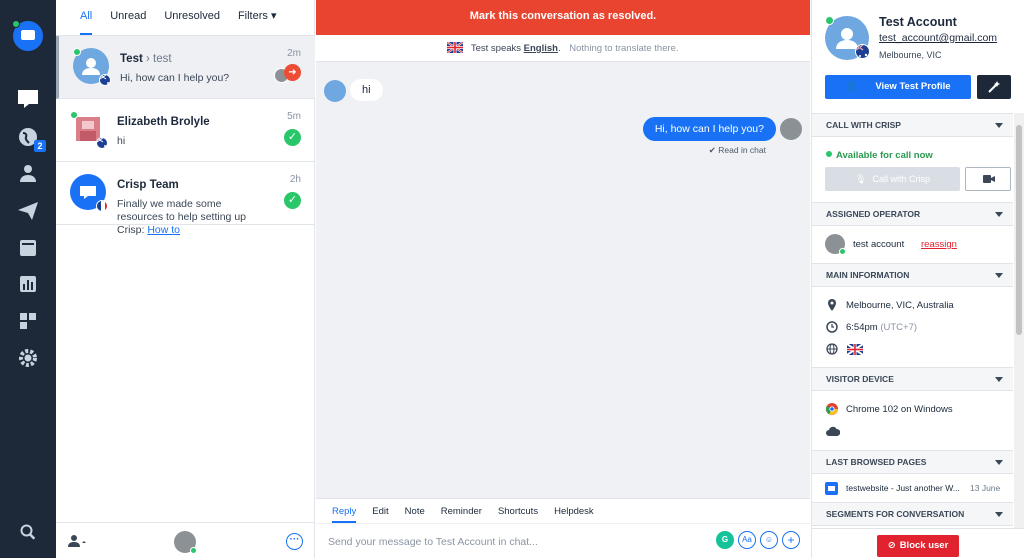  What do you see at coordinates (910, 55) in the screenshot?
I see `profile-location: Melbourne, VIC` at bounding box center [910, 55].